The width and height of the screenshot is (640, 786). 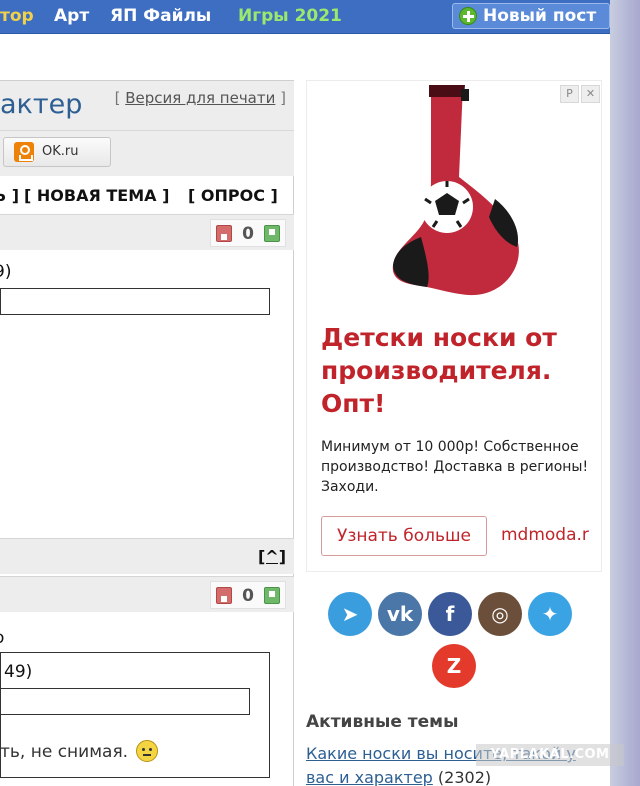 What do you see at coordinates (125, 701) in the screenshot?
I see `inner-quote-box` at bounding box center [125, 701].